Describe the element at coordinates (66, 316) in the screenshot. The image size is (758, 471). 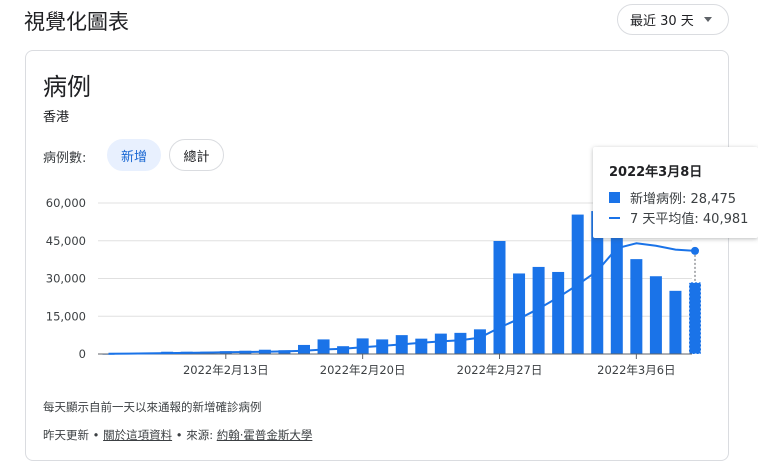
I see `y-tick-label: 15,000` at that location.